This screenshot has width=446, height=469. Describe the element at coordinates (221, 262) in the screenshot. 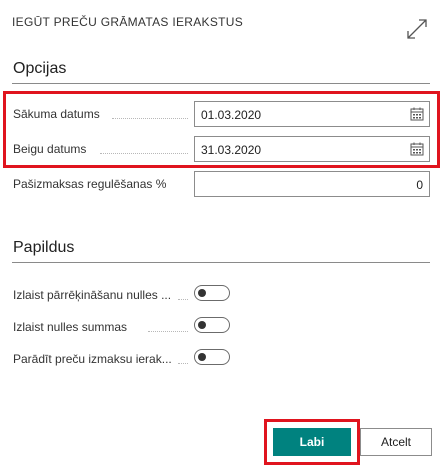

I see `additional-divider` at that location.